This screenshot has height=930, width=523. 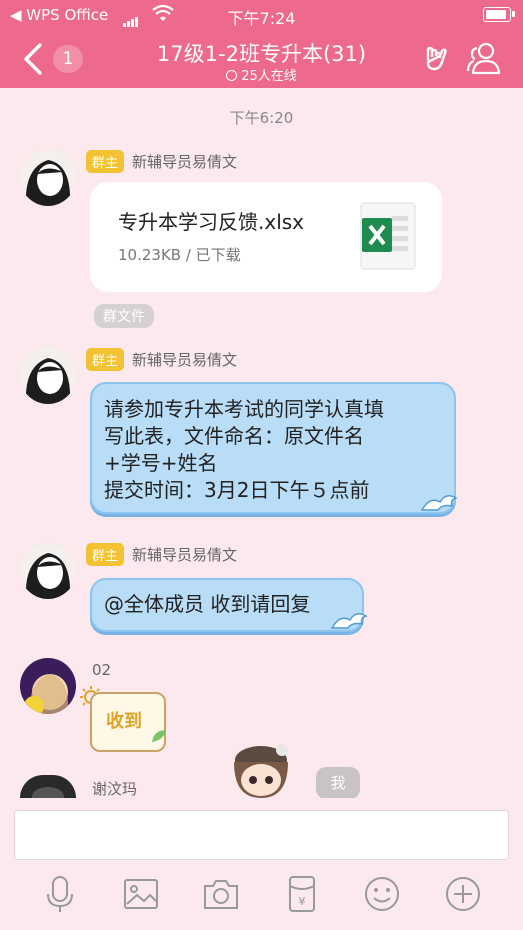 I want to click on message-timestamp: 下午6:20, so click(x=261, y=118).